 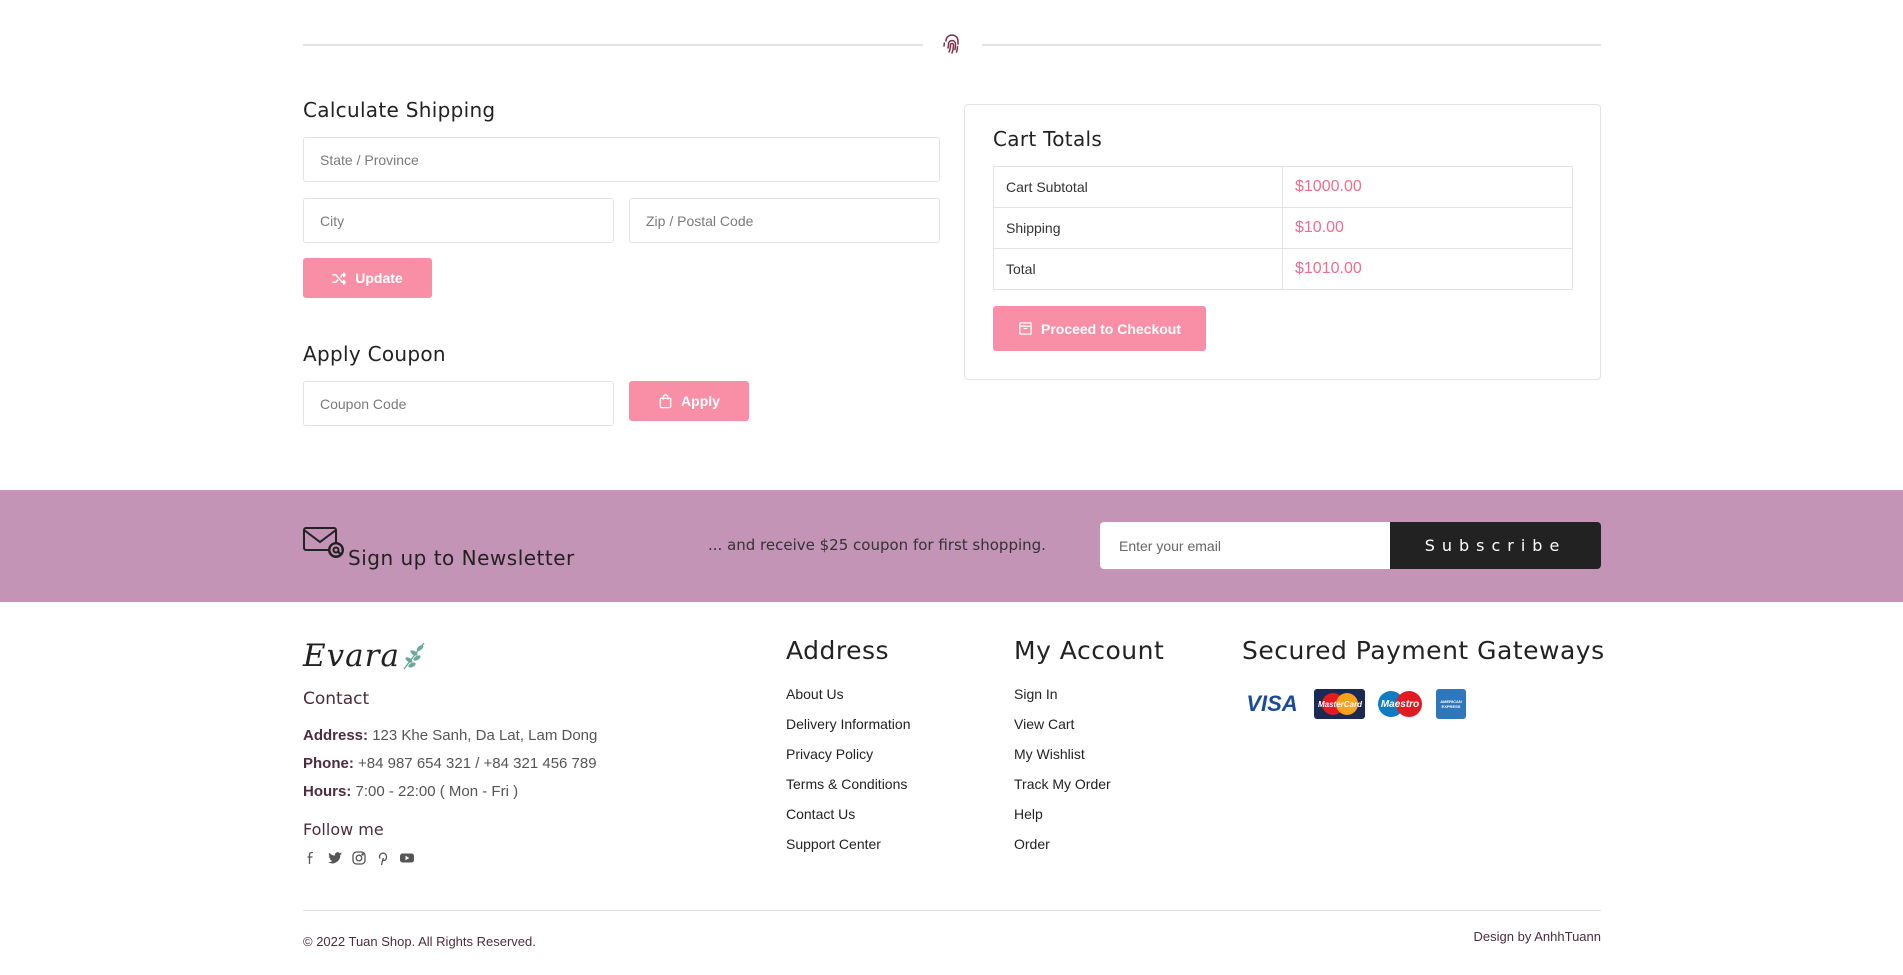 What do you see at coordinates (621, 159) in the screenshot?
I see `state-input` at bounding box center [621, 159].